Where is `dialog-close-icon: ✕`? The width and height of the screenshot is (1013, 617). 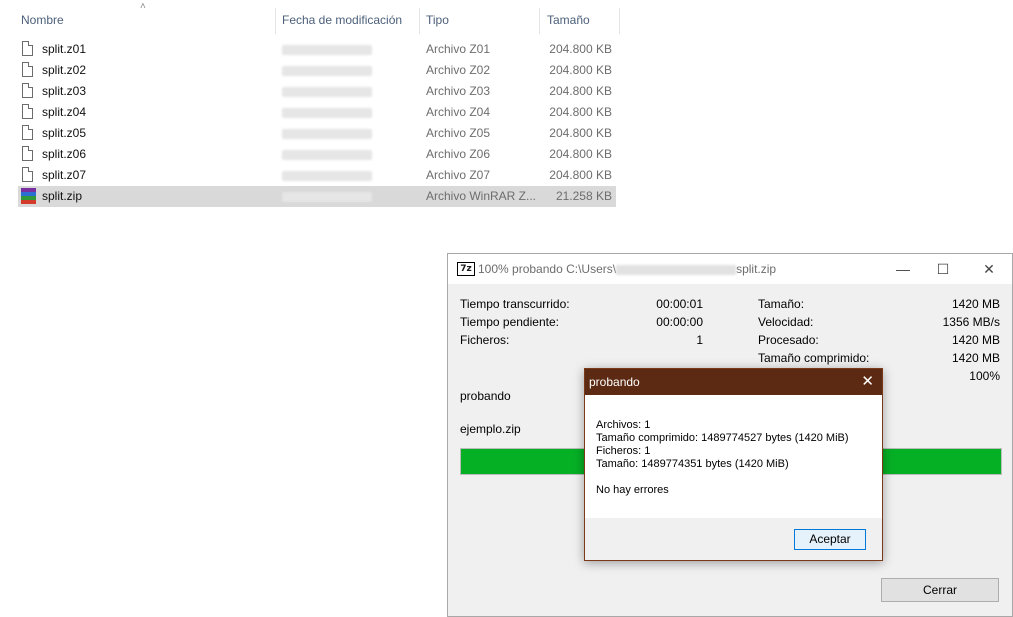
dialog-close-icon: ✕ is located at coordinates (867, 381).